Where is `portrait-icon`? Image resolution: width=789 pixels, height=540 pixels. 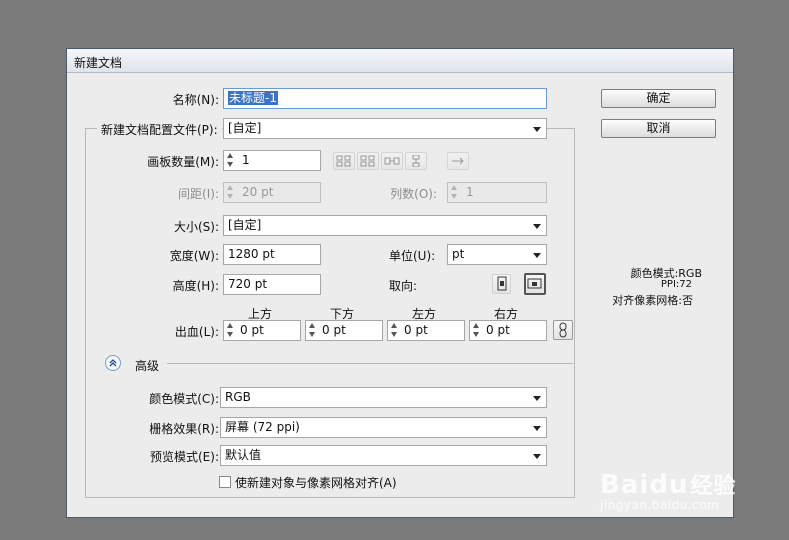 portrait-icon is located at coordinates (501, 284).